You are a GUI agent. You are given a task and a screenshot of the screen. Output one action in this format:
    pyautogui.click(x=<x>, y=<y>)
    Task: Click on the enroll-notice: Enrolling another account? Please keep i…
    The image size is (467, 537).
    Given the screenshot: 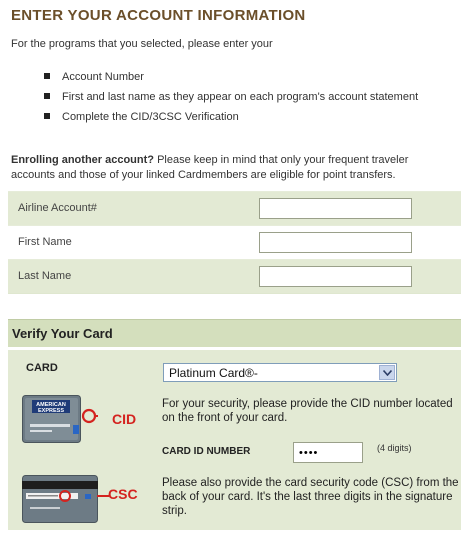 What is the action you would take?
    pyautogui.click(x=211, y=168)
    